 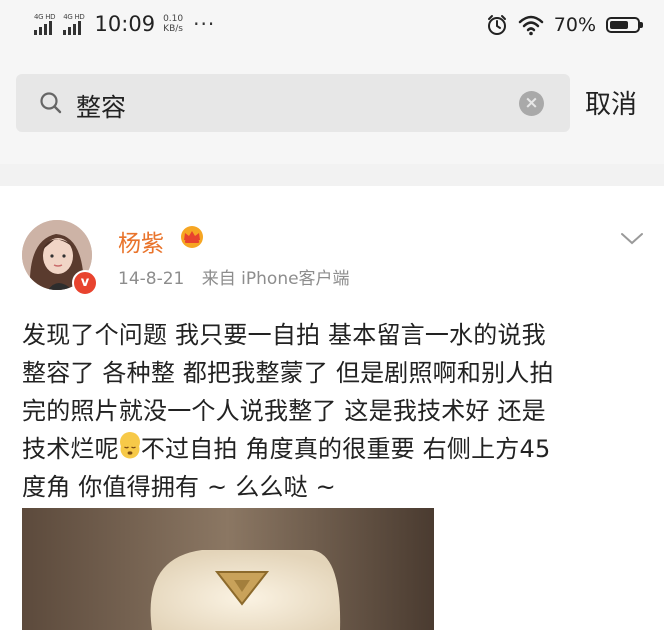 I want to click on clear-search-icon: ×, so click(x=531, y=103).